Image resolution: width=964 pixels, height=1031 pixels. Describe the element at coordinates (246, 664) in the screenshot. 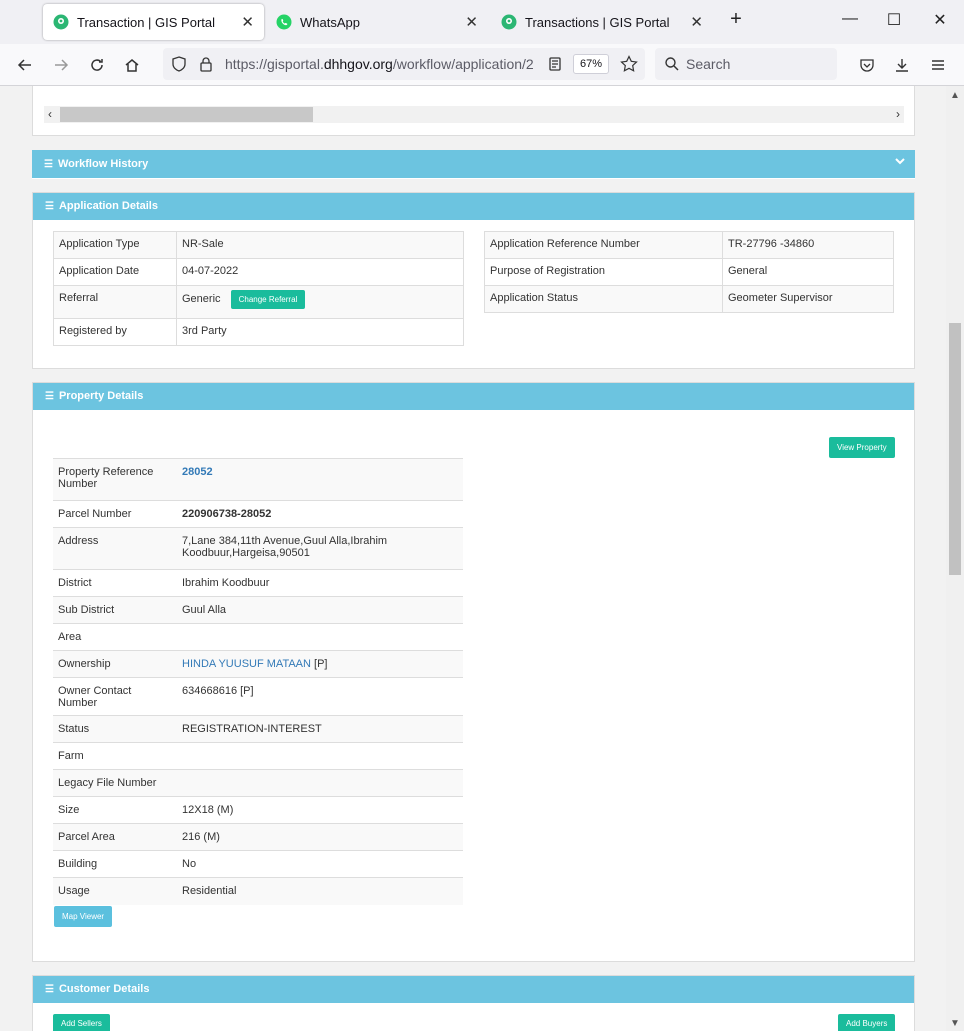

I see `owner-name-link: HINDA YUUSUF MATAAN` at that location.